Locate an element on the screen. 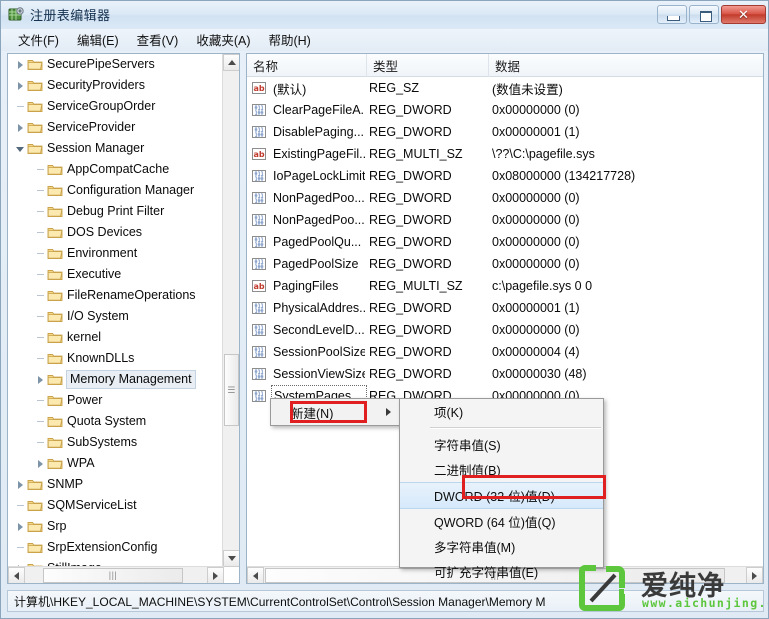  context-menu: 新建(N) is located at coordinates (335, 412).